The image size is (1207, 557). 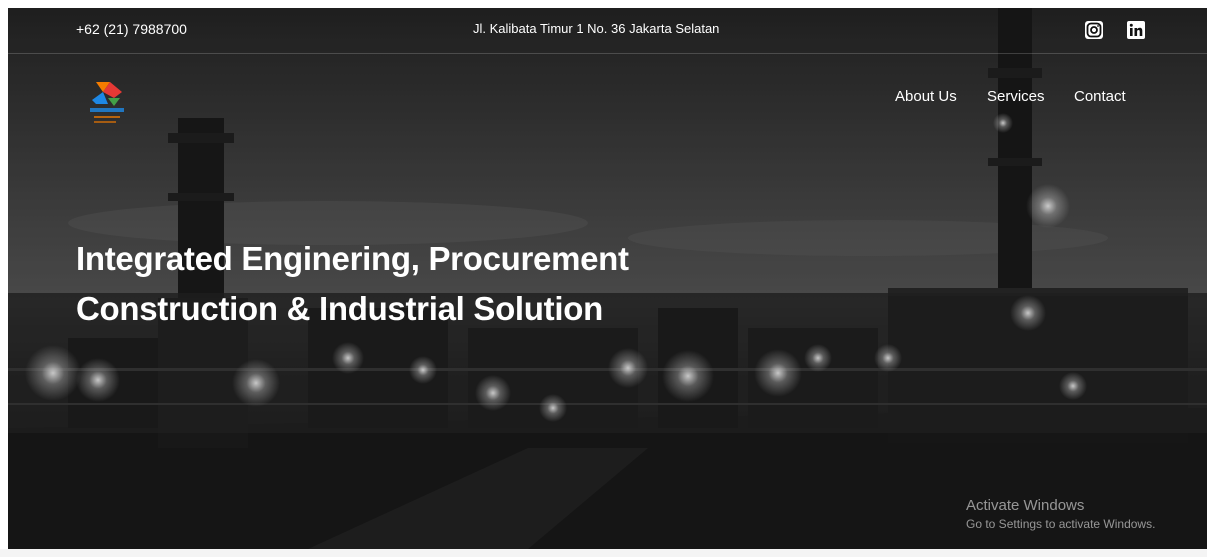 What do you see at coordinates (926, 96) in the screenshot?
I see `nav-about-us: About Us` at bounding box center [926, 96].